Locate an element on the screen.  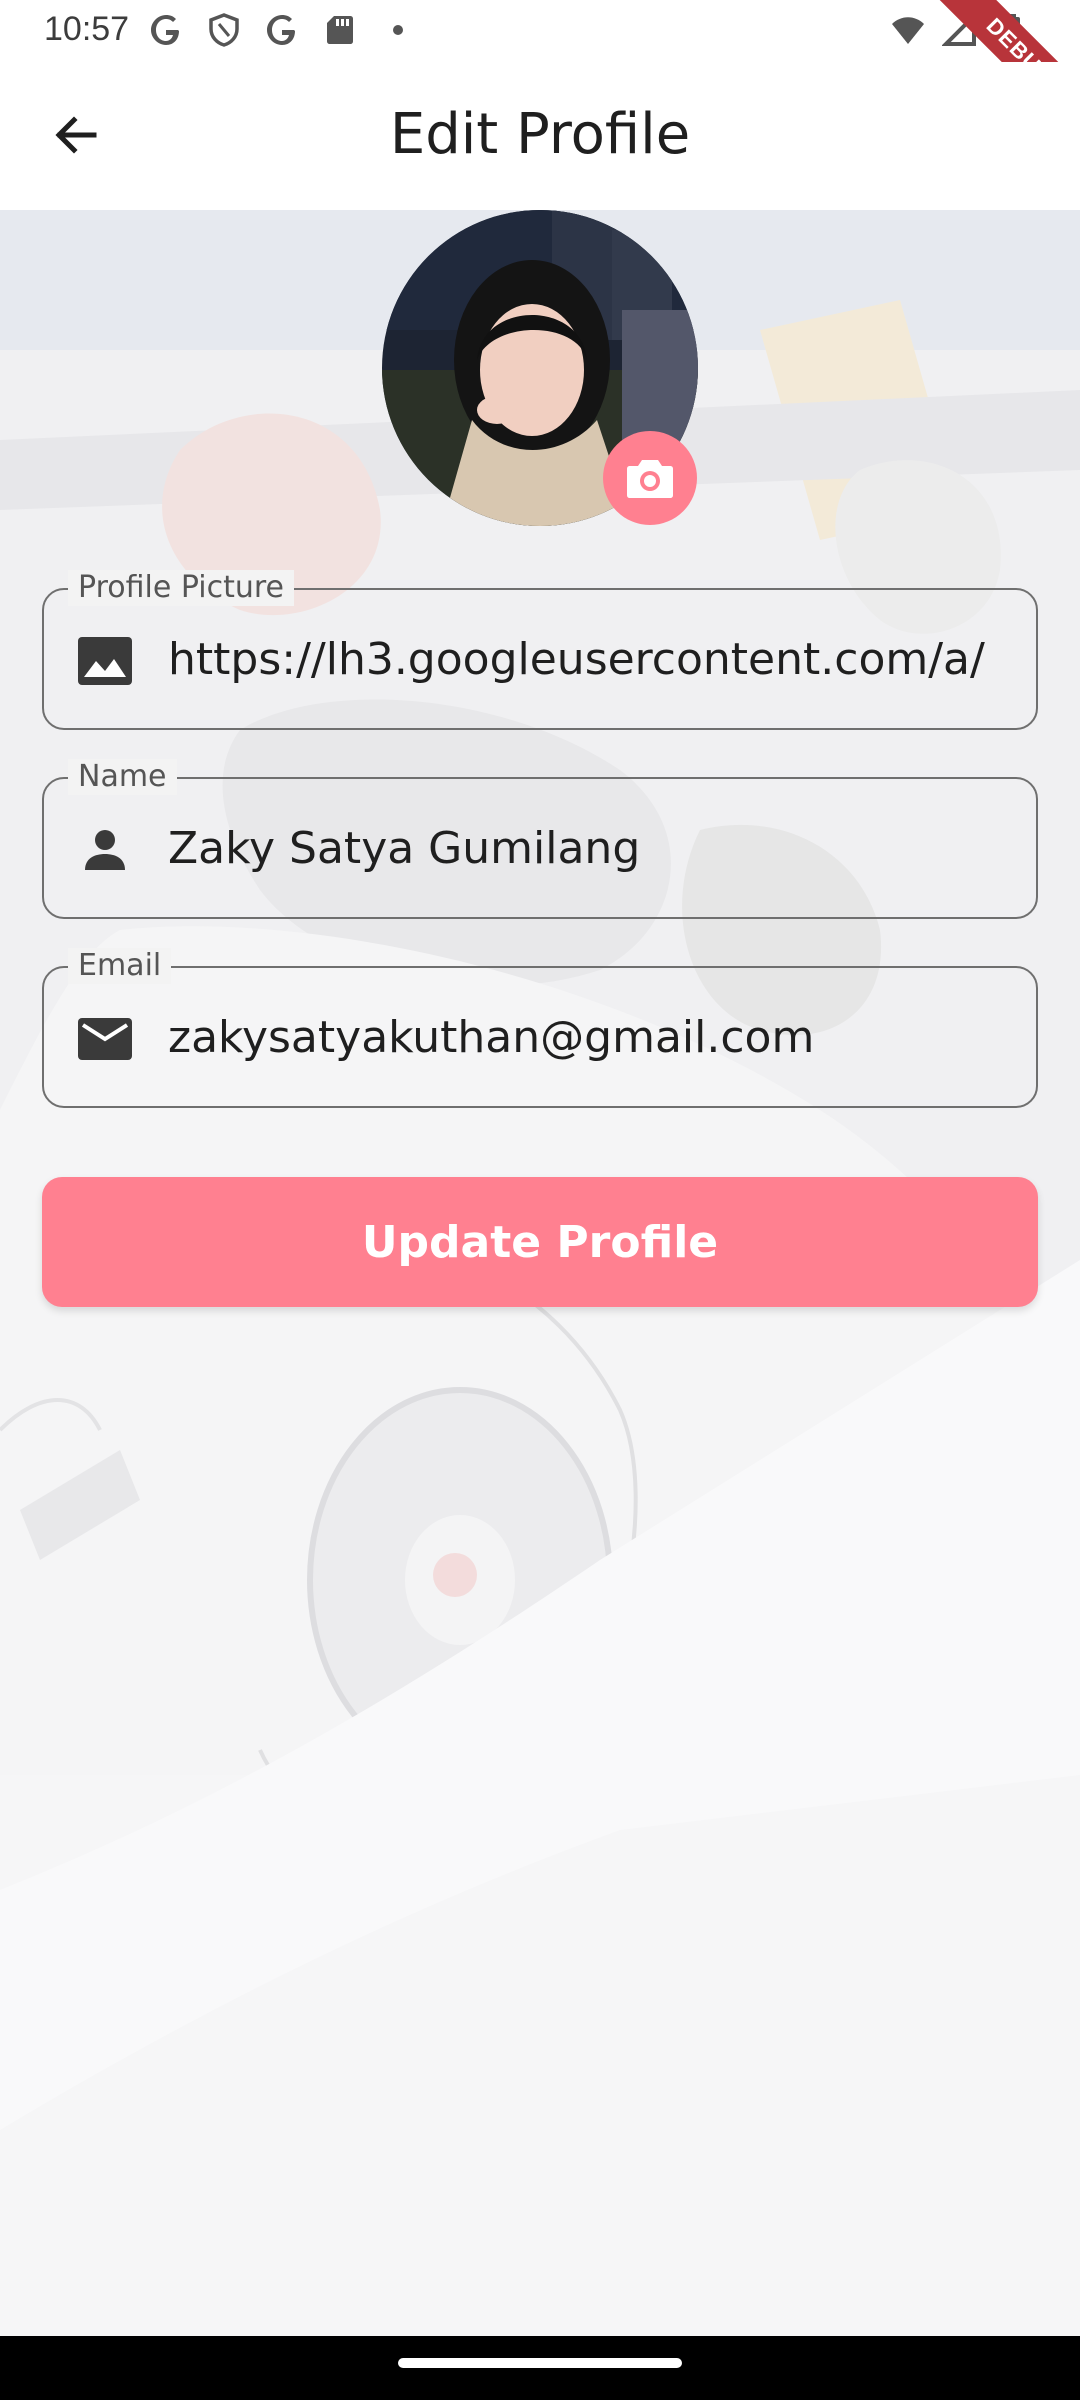
name-field: Name is located at coordinates (540, 839).